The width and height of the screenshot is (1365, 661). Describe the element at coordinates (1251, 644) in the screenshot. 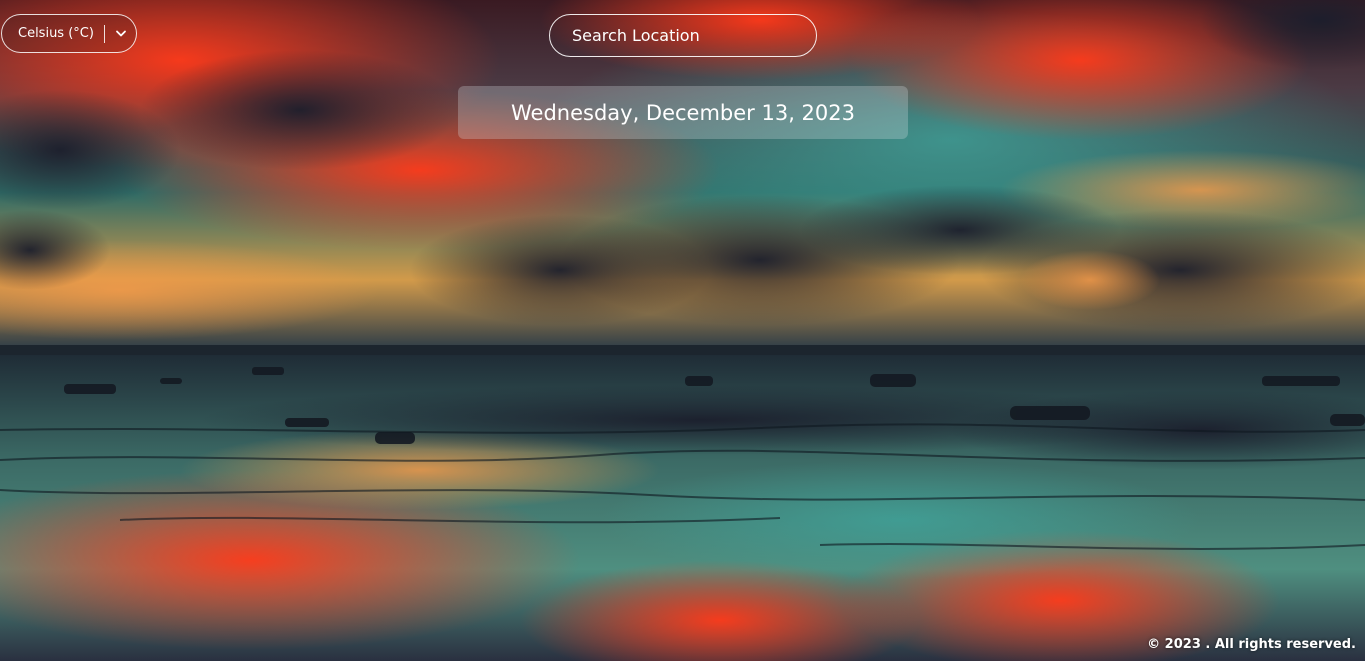

I see `footer-copyright: © 2023 . All rights reserved.` at that location.